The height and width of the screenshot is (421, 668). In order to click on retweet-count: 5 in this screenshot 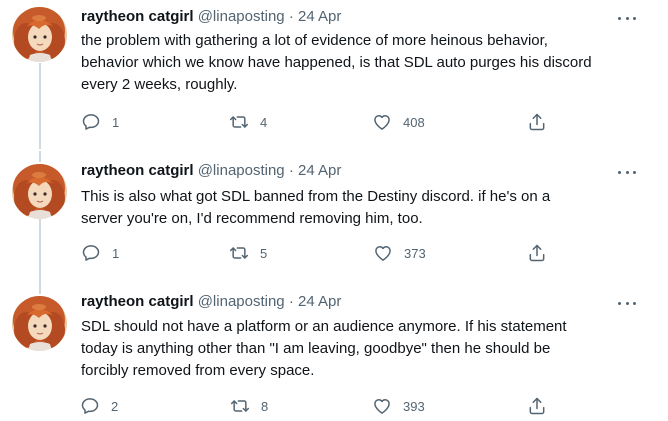, I will do `click(264, 253)`.